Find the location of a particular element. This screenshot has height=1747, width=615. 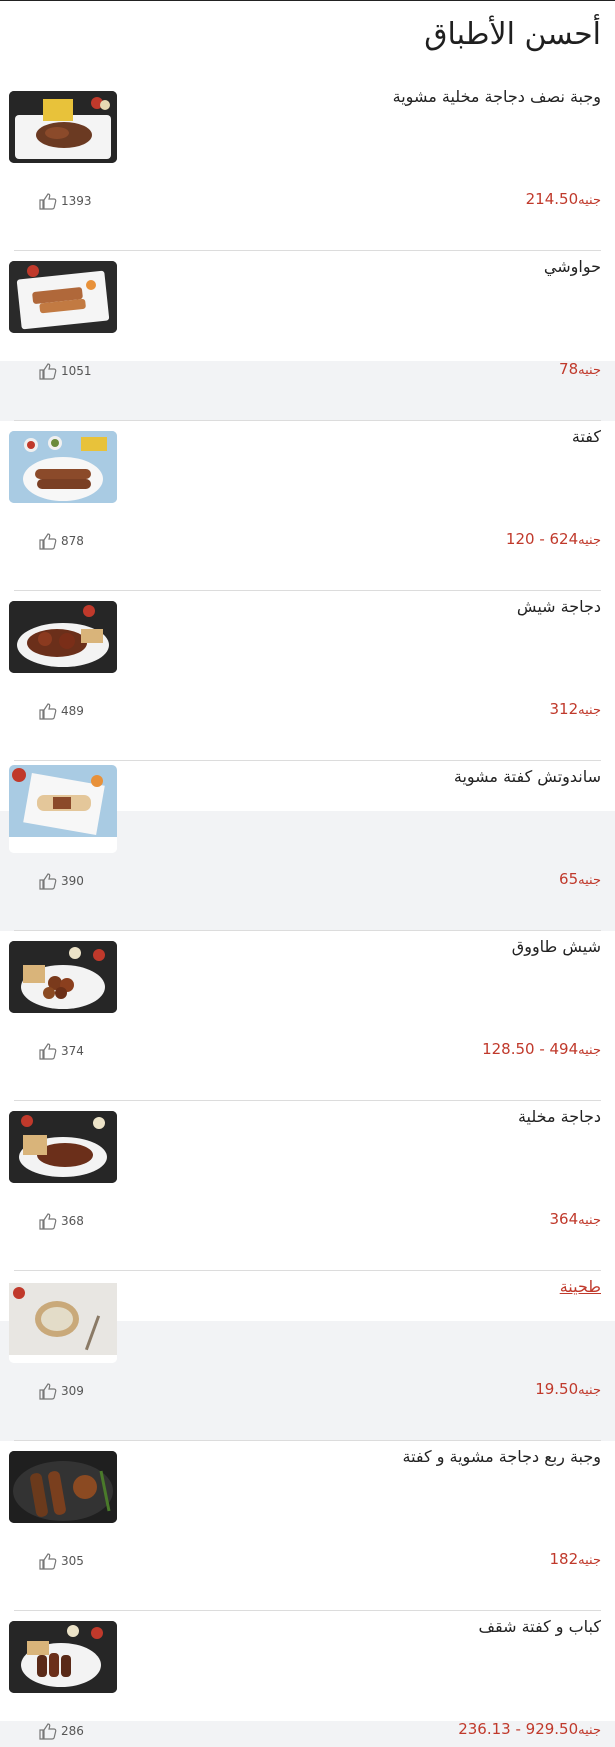

likes-counter: 305 is located at coordinates (61, 1561).